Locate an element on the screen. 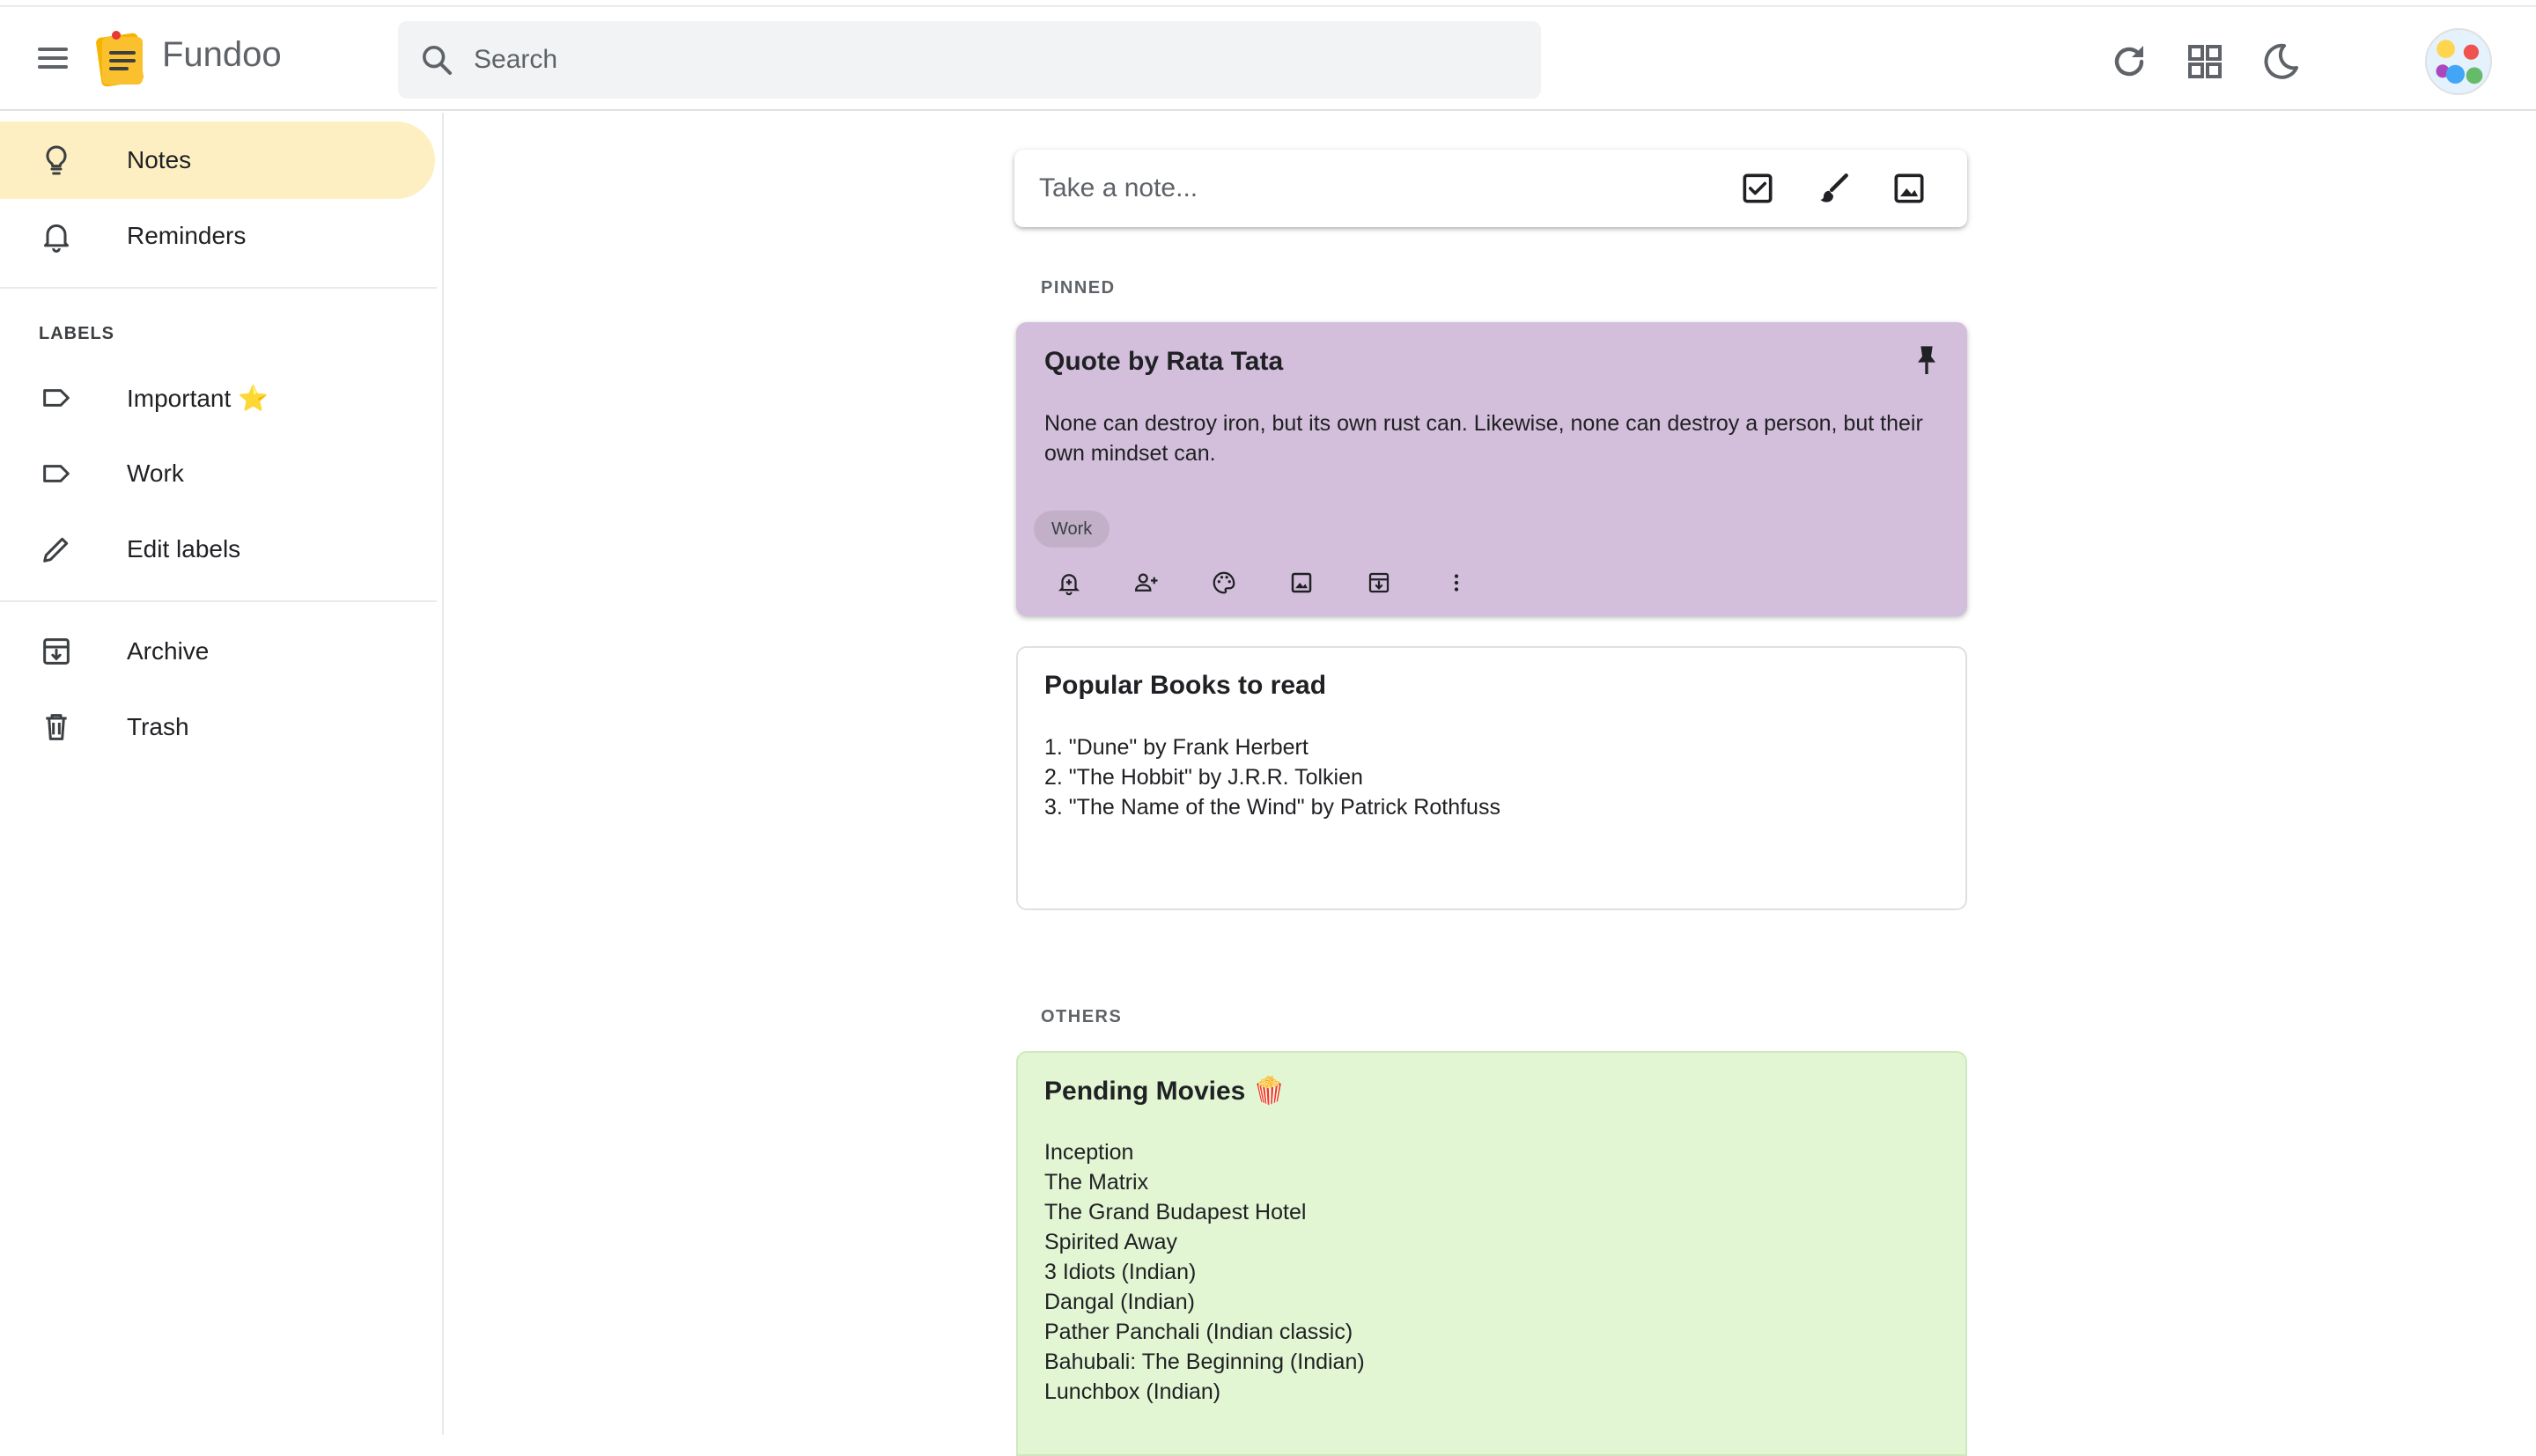 Image resolution: width=2536 pixels, height=1456 pixels. main-menu-button is located at coordinates (52, 59).